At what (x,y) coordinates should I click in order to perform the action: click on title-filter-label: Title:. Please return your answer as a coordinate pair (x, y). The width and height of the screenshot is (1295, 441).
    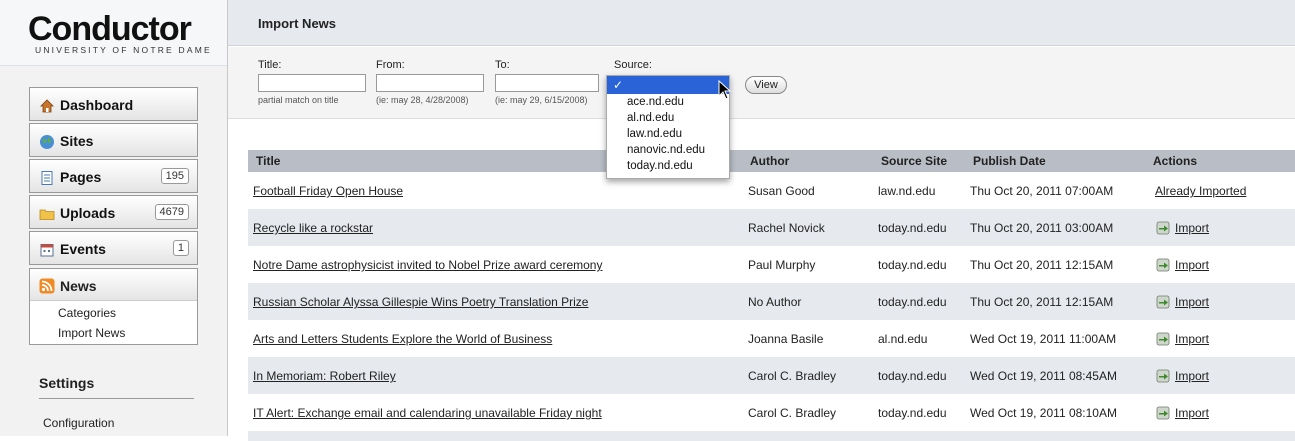
    Looking at the image, I should click on (270, 65).